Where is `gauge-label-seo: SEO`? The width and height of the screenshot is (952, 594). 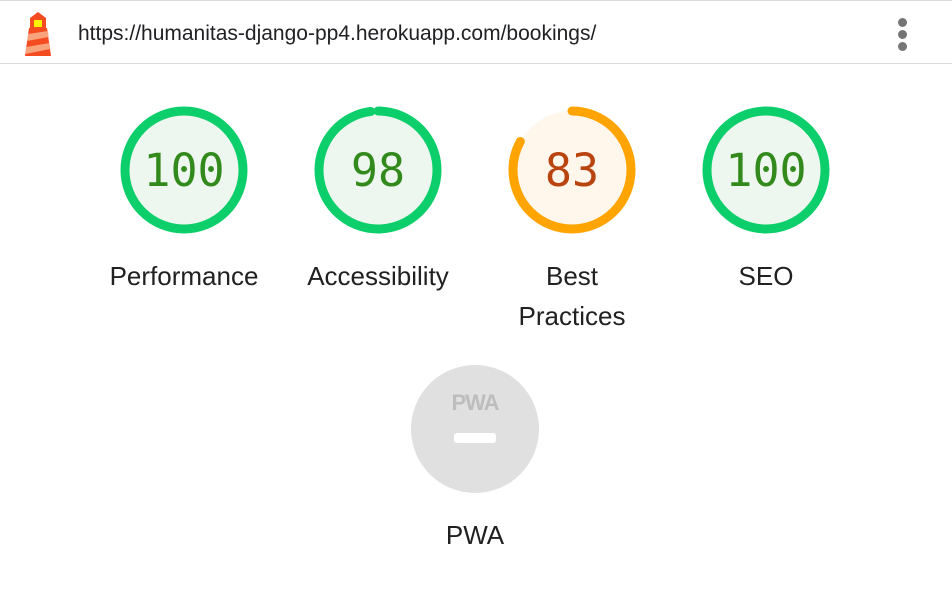
gauge-label-seo: SEO is located at coordinates (766, 276).